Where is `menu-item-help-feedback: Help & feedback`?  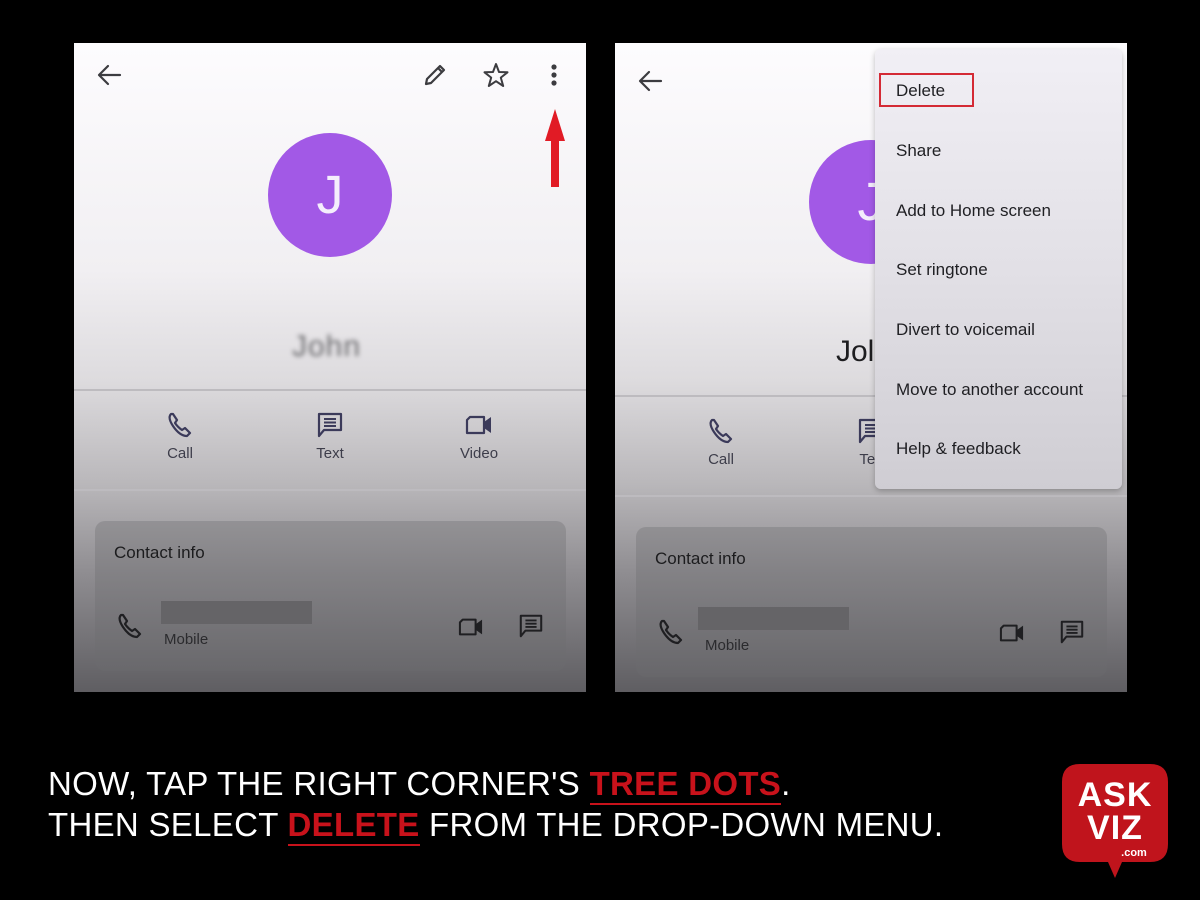 menu-item-help-feedback: Help & feedback is located at coordinates (958, 449).